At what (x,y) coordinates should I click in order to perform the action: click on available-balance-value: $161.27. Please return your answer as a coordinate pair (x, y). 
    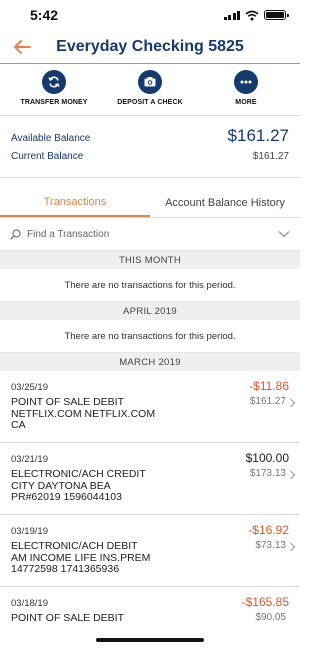
    Looking at the image, I should click on (258, 135).